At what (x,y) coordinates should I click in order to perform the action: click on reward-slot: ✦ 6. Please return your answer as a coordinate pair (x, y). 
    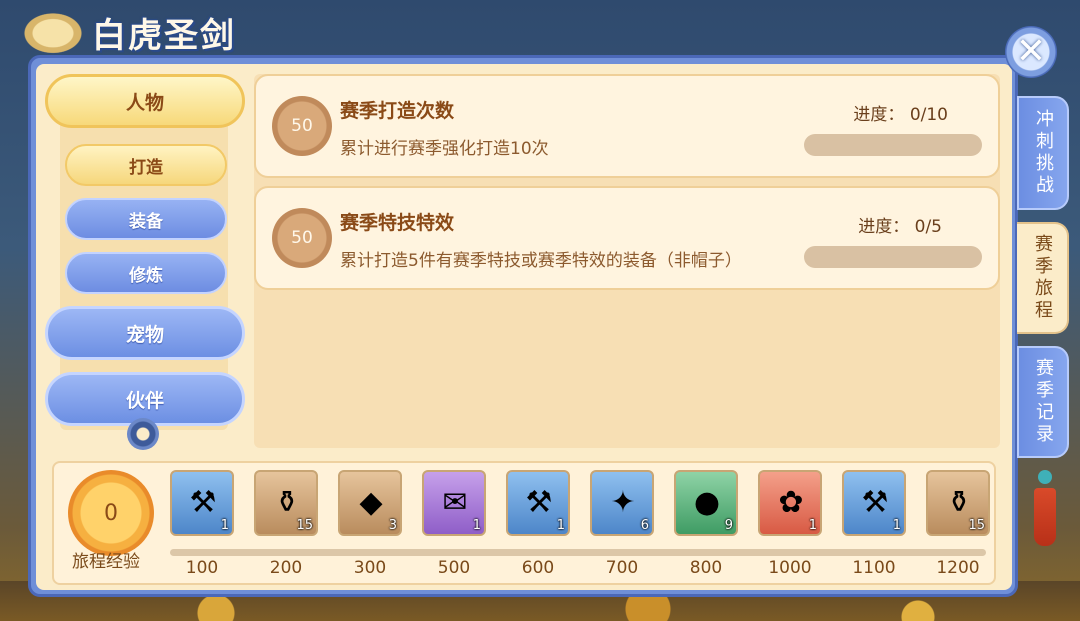
    Looking at the image, I should click on (622, 503).